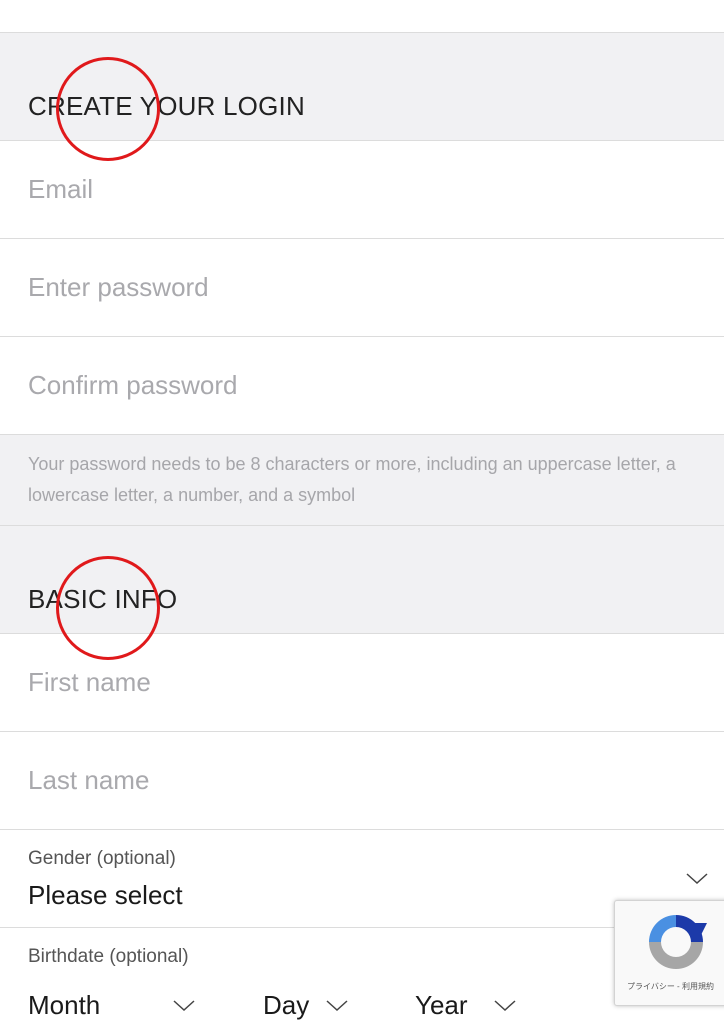 The width and height of the screenshot is (724, 1024). I want to click on birth-day-select: Day, so click(300, 1003).